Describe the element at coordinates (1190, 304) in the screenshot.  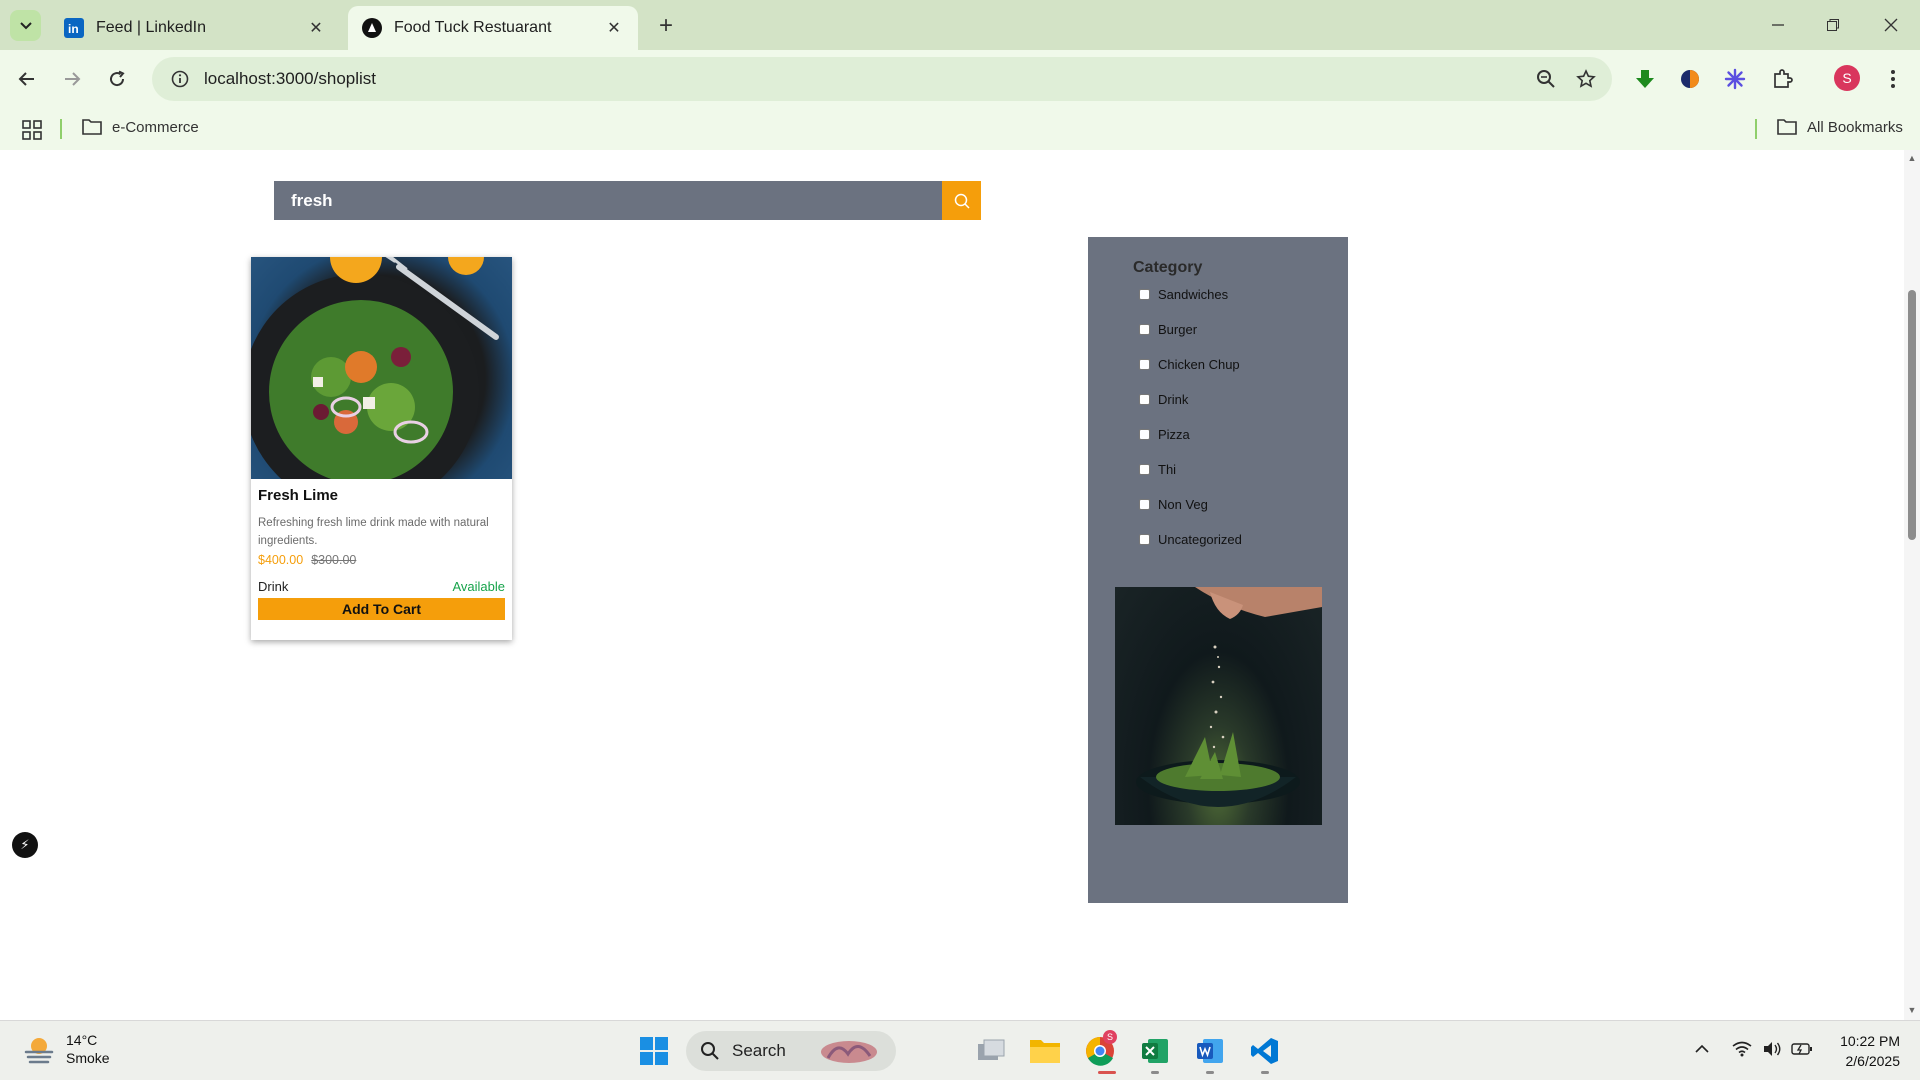
I see `category-item-sandwiches: Sandwiches` at that location.